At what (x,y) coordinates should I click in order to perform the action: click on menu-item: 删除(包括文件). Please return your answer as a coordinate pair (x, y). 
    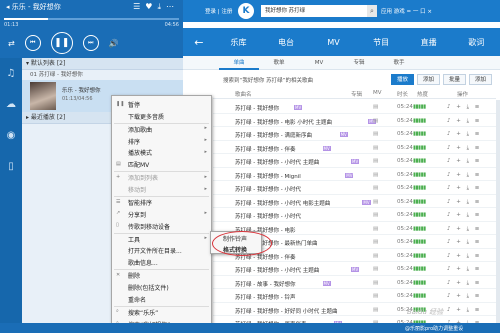
    Looking at the image, I should click on (148, 287).